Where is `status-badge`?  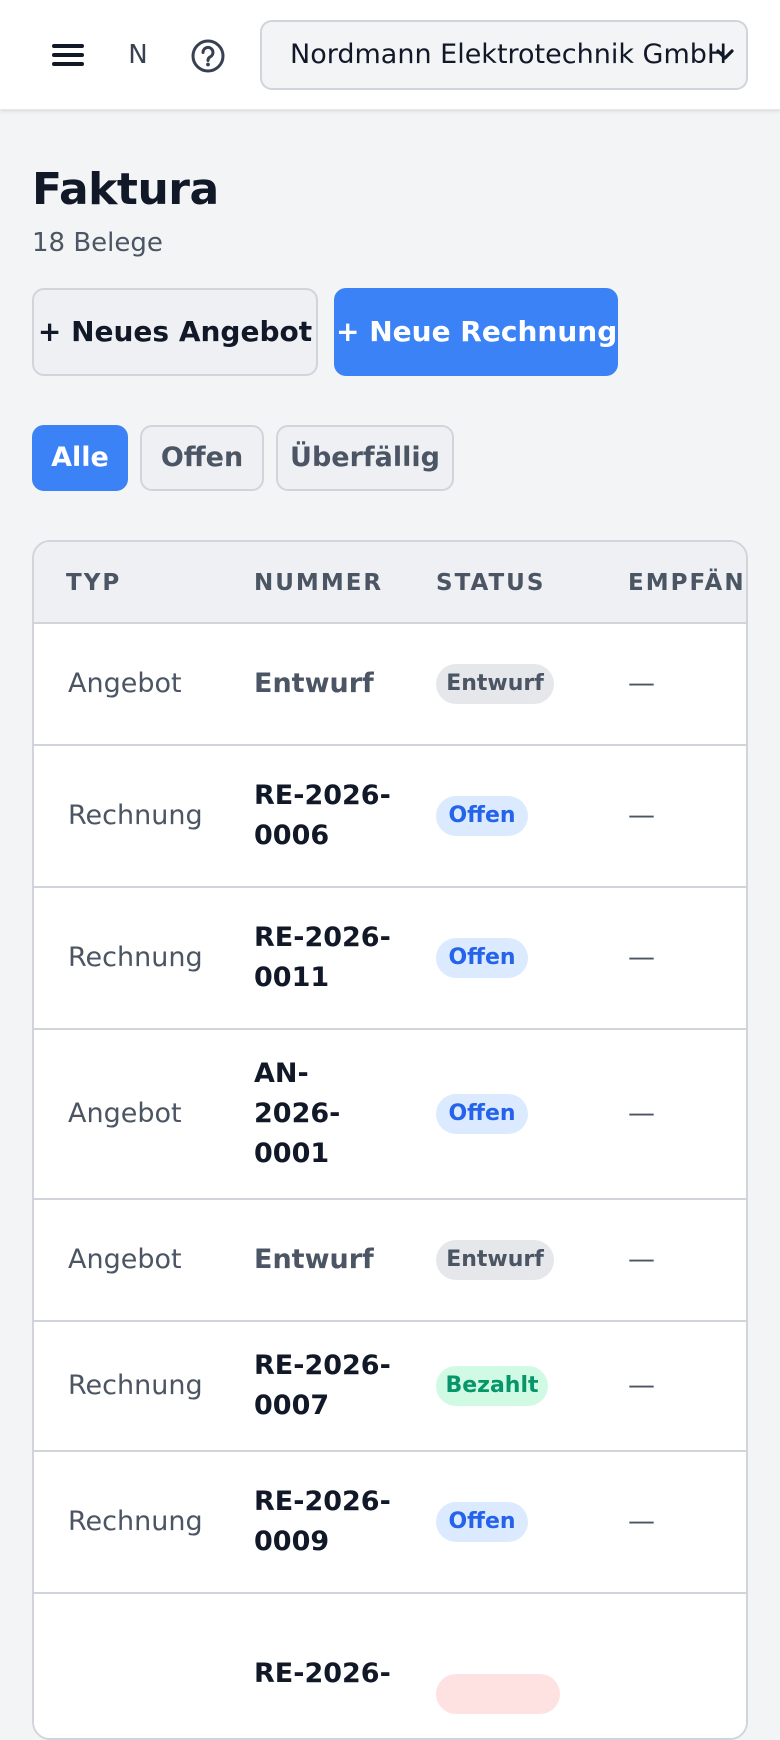
status-badge is located at coordinates (498, 1694).